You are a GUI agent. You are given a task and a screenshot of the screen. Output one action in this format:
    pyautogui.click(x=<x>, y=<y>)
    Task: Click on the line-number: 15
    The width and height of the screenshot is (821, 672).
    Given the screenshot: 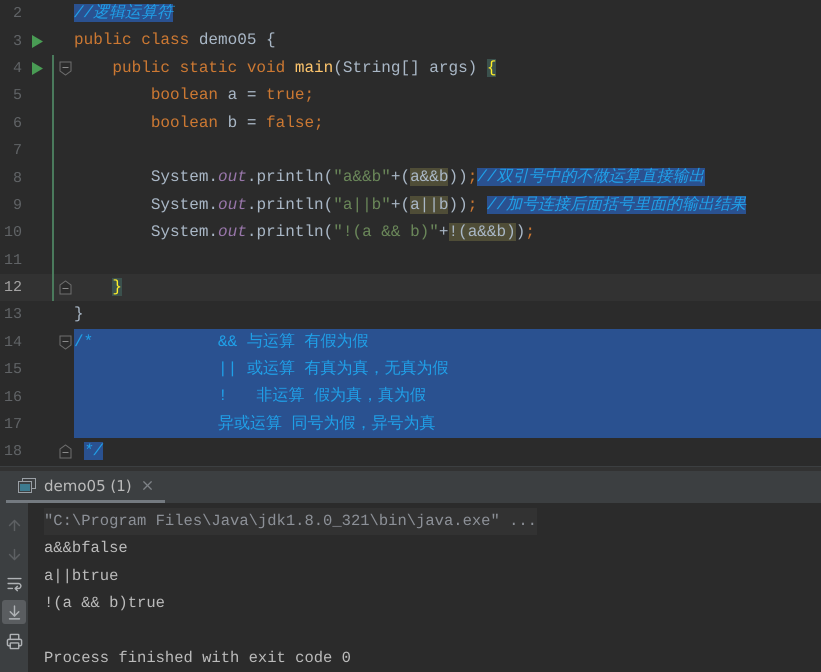 What is the action you would take?
    pyautogui.click(x=12, y=369)
    